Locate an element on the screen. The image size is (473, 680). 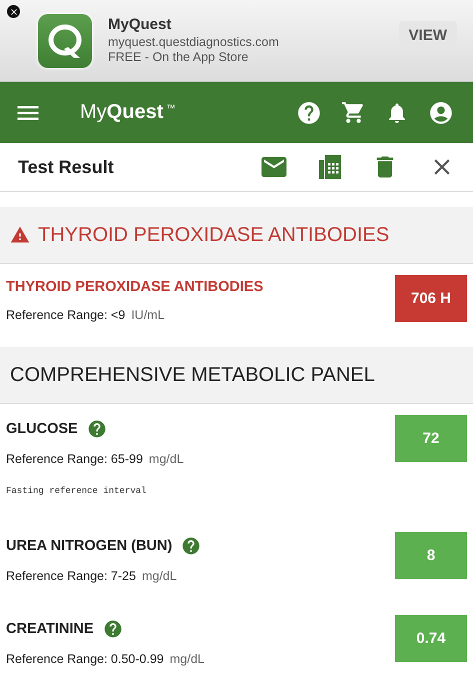
section-title: COMPREHENSIVE METABOLIC PANEL is located at coordinates (192, 375).